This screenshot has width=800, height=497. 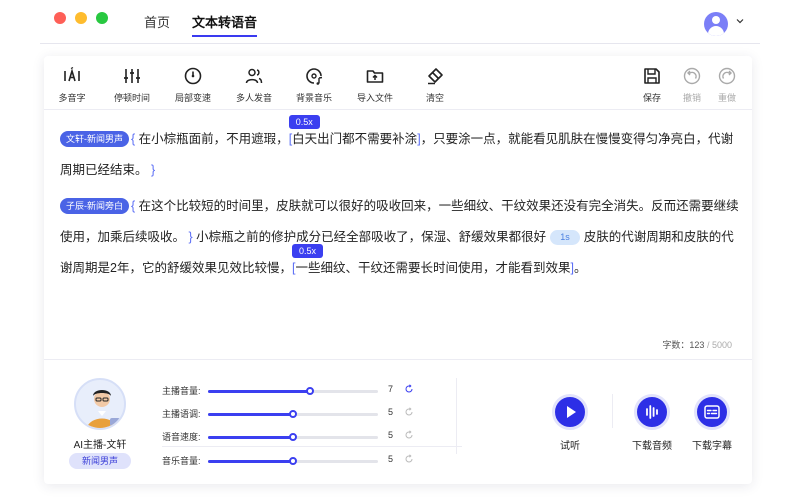 I want to click on audio-wave-icon, so click(x=652, y=412).